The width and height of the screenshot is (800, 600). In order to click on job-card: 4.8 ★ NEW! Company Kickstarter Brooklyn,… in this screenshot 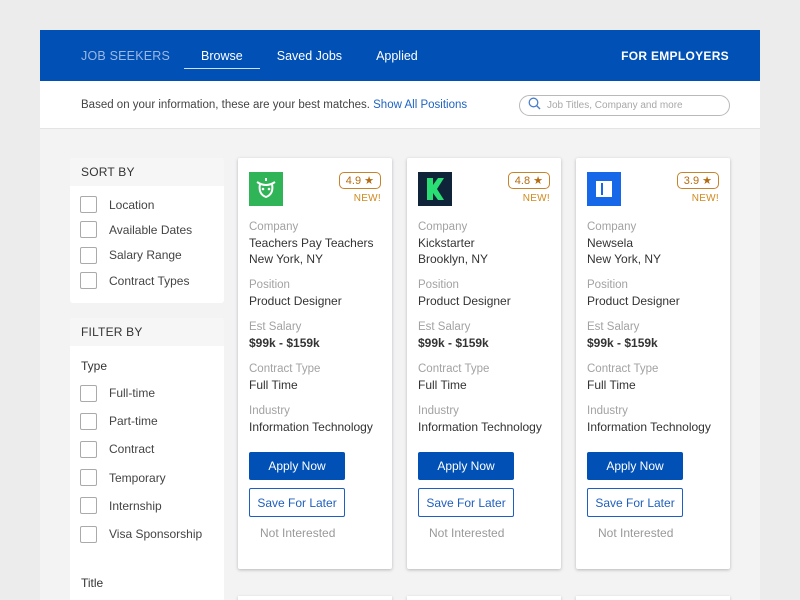, I will do `click(484, 363)`.